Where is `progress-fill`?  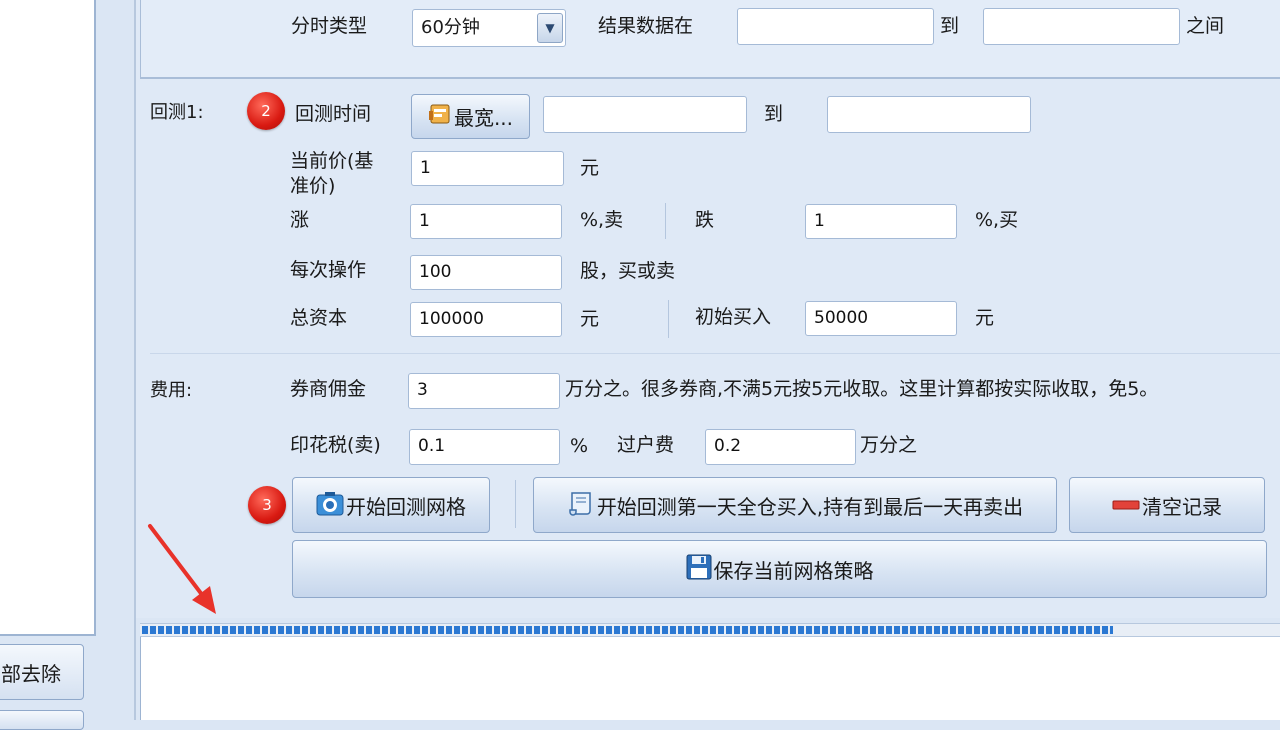 progress-fill is located at coordinates (627, 630).